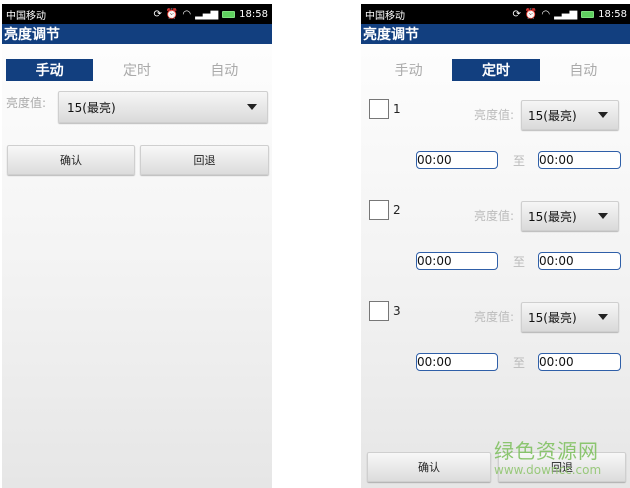 This screenshot has width=630, height=488. I want to click on slot-3-checkbox, so click(379, 311).